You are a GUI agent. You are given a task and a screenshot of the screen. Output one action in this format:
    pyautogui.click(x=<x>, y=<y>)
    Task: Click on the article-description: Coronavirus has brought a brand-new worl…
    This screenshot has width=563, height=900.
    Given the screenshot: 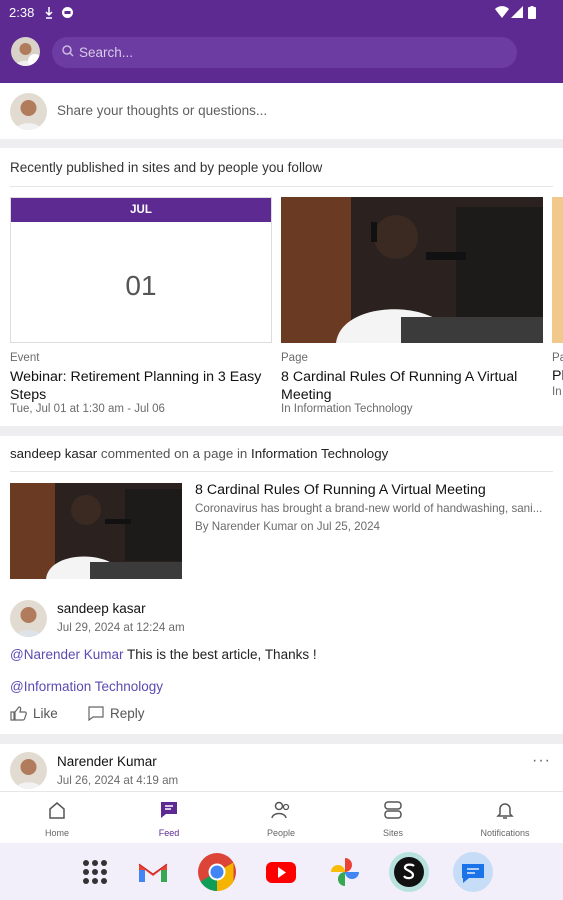 What is the action you would take?
    pyautogui.click(x=369, y=508)
    